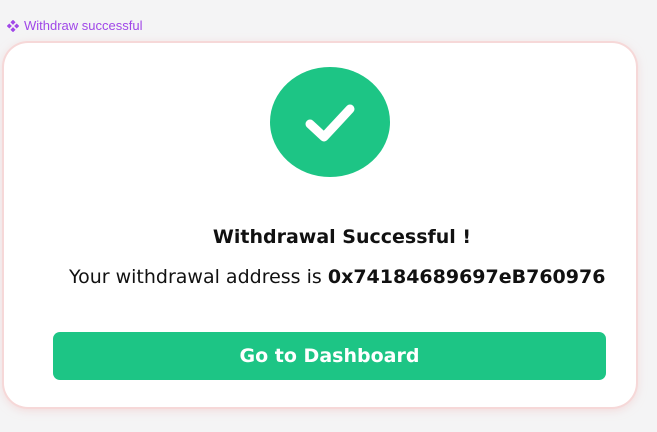 The width and height of the screenshot is (657, 432). I want to click on withdrawal-address: 0x74184689697eB760976, so click(466, 277).